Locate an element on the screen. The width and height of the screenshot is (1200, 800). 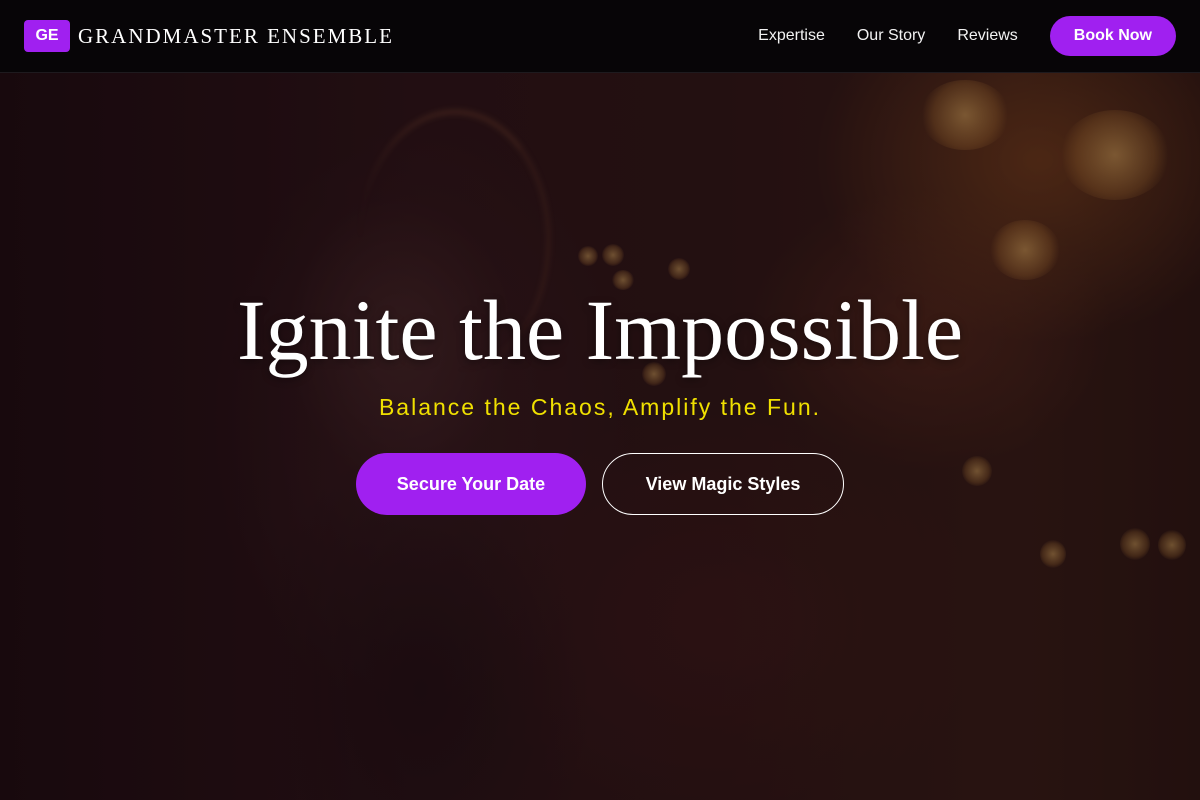
nav-link-expertise: Expertise is located at coordinates (791, 36).